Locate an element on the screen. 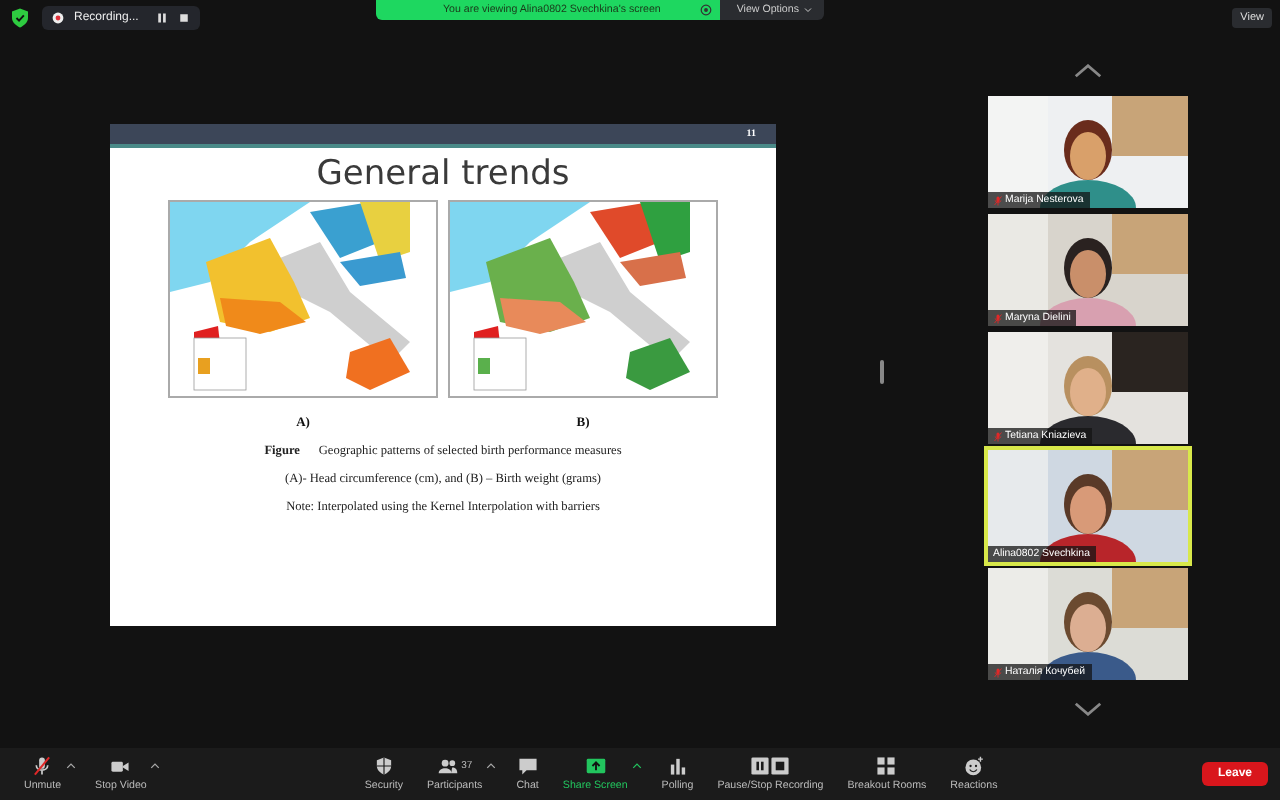 The height and width of the screenshot is (800, 1280). speech-bubble-icon is located at coordinates (527, 766).